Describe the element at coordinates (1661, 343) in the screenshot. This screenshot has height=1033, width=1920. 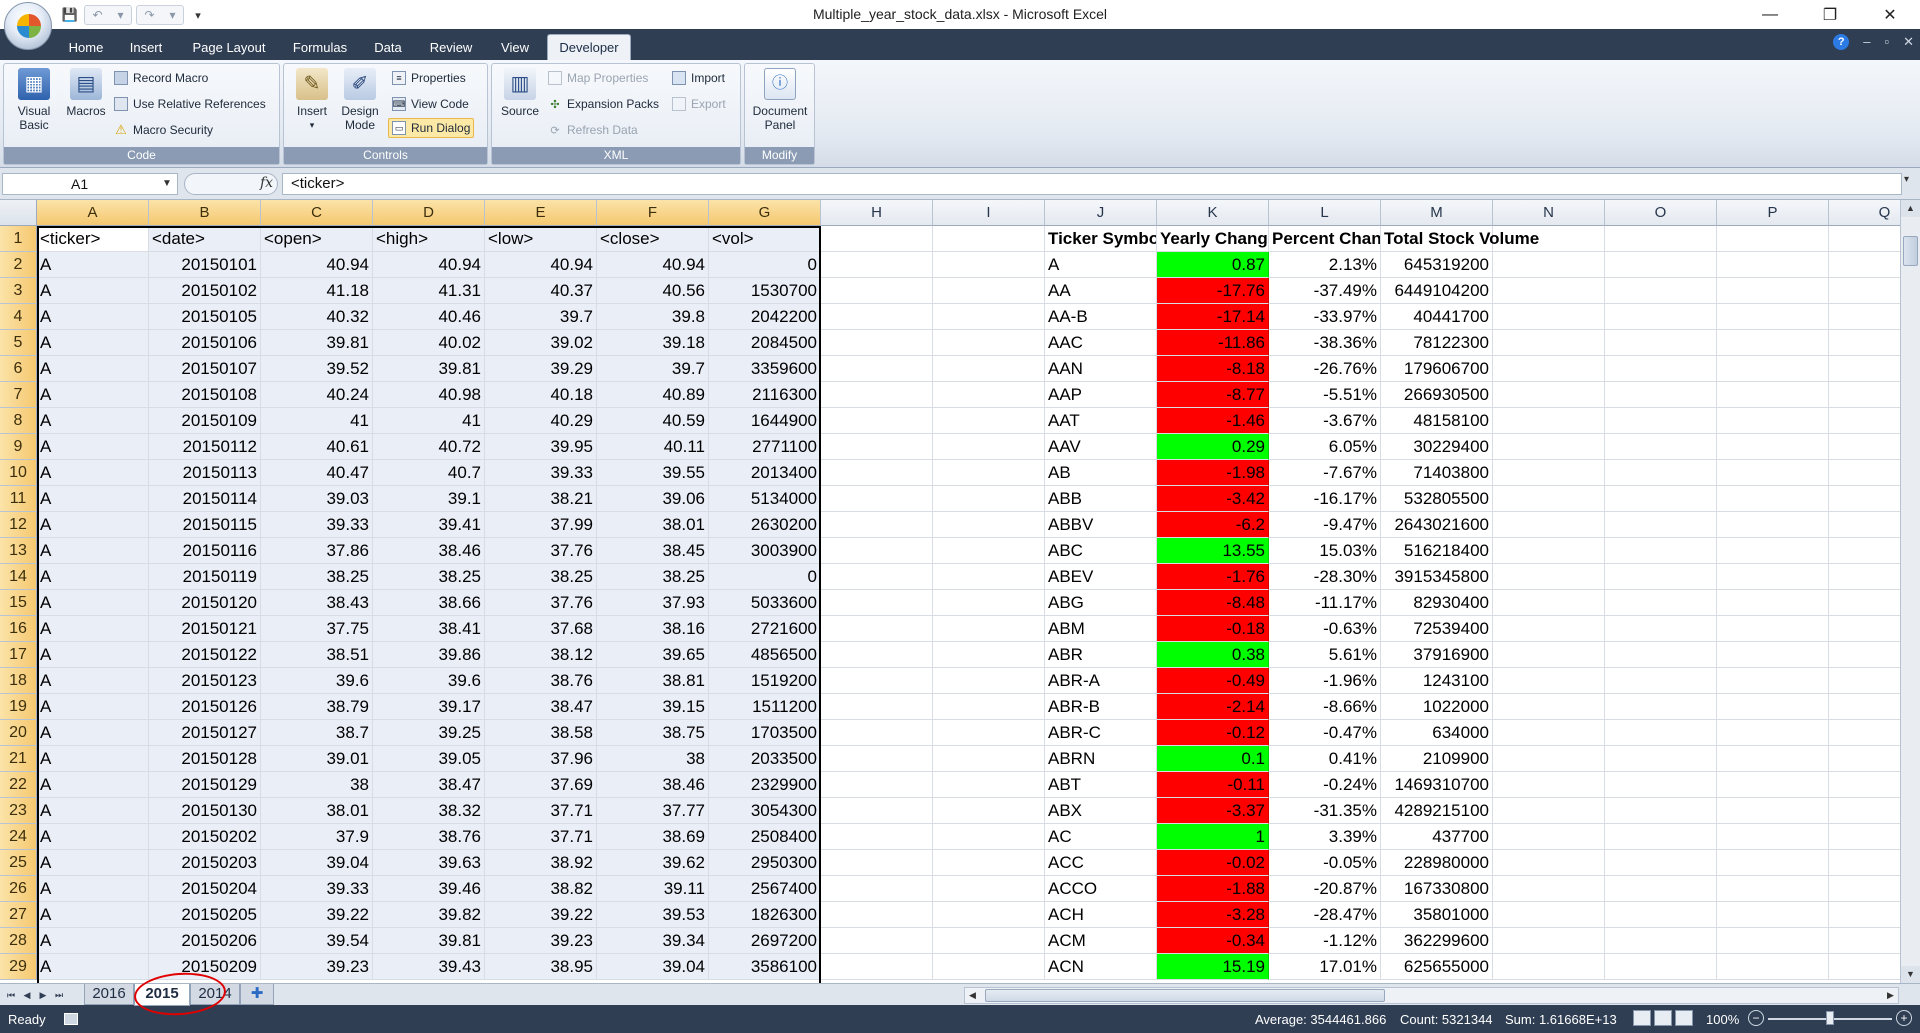
I see `cell-o5` at that location.